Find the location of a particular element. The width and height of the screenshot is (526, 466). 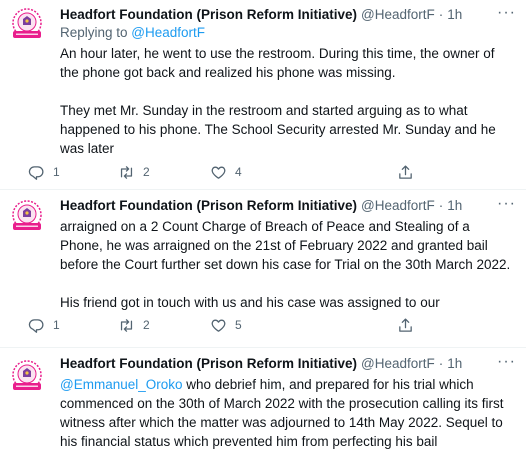

mention-link: @Emmanuel_Oroko is located at coordinates (121, 384).